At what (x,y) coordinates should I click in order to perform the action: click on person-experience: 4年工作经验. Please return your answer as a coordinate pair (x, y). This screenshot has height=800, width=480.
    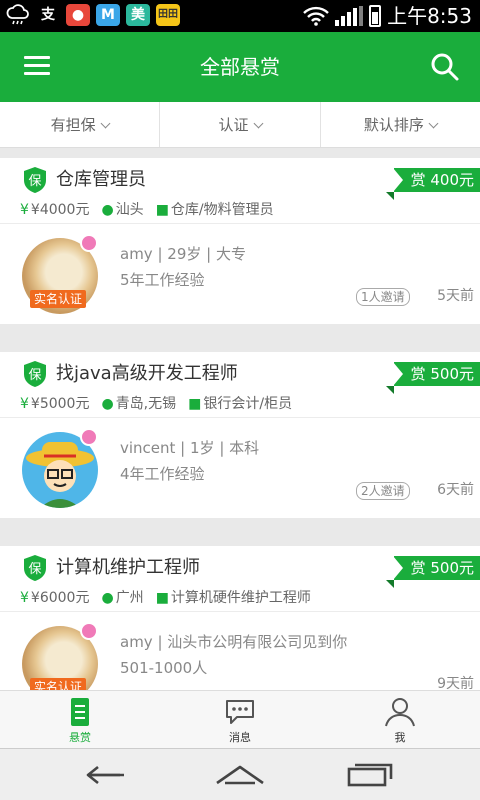
    Looking at the image, I should click on (162, 474).